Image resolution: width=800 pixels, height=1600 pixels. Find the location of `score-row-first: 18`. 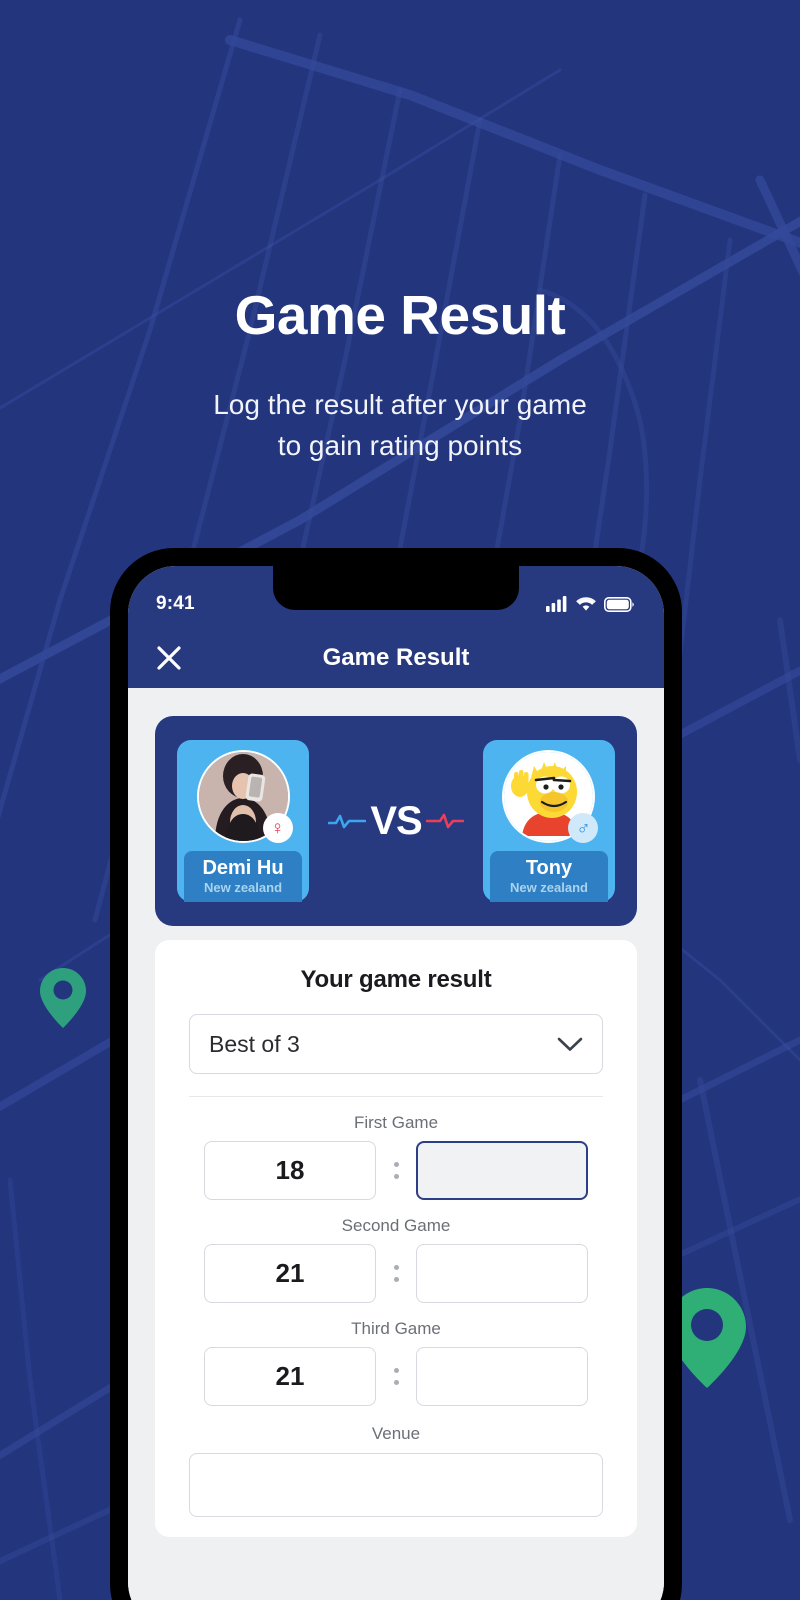

score-row-first: 18 is located at coordinates (396, 1170).